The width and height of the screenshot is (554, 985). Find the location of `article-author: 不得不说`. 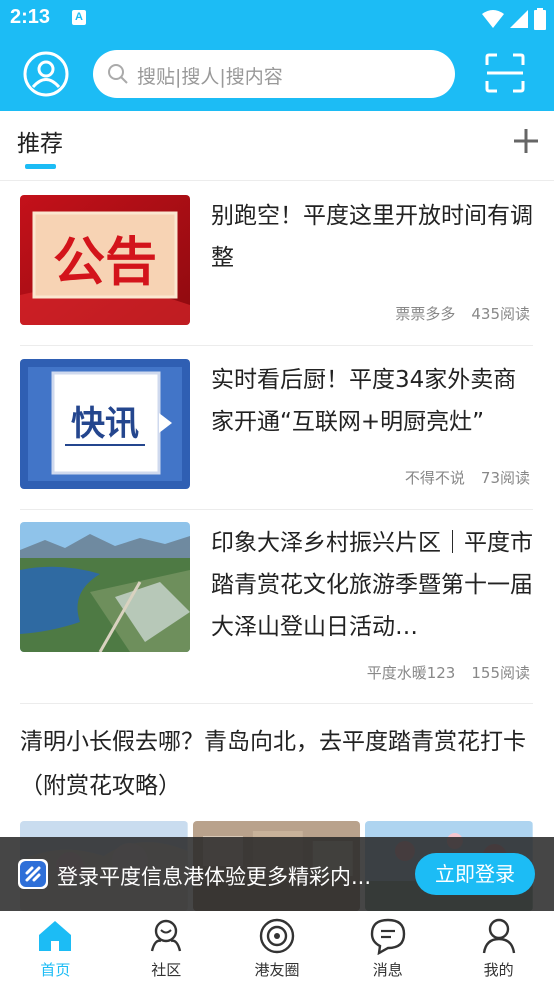

article-author: 不得不说 is located at coordinates (434, 478).